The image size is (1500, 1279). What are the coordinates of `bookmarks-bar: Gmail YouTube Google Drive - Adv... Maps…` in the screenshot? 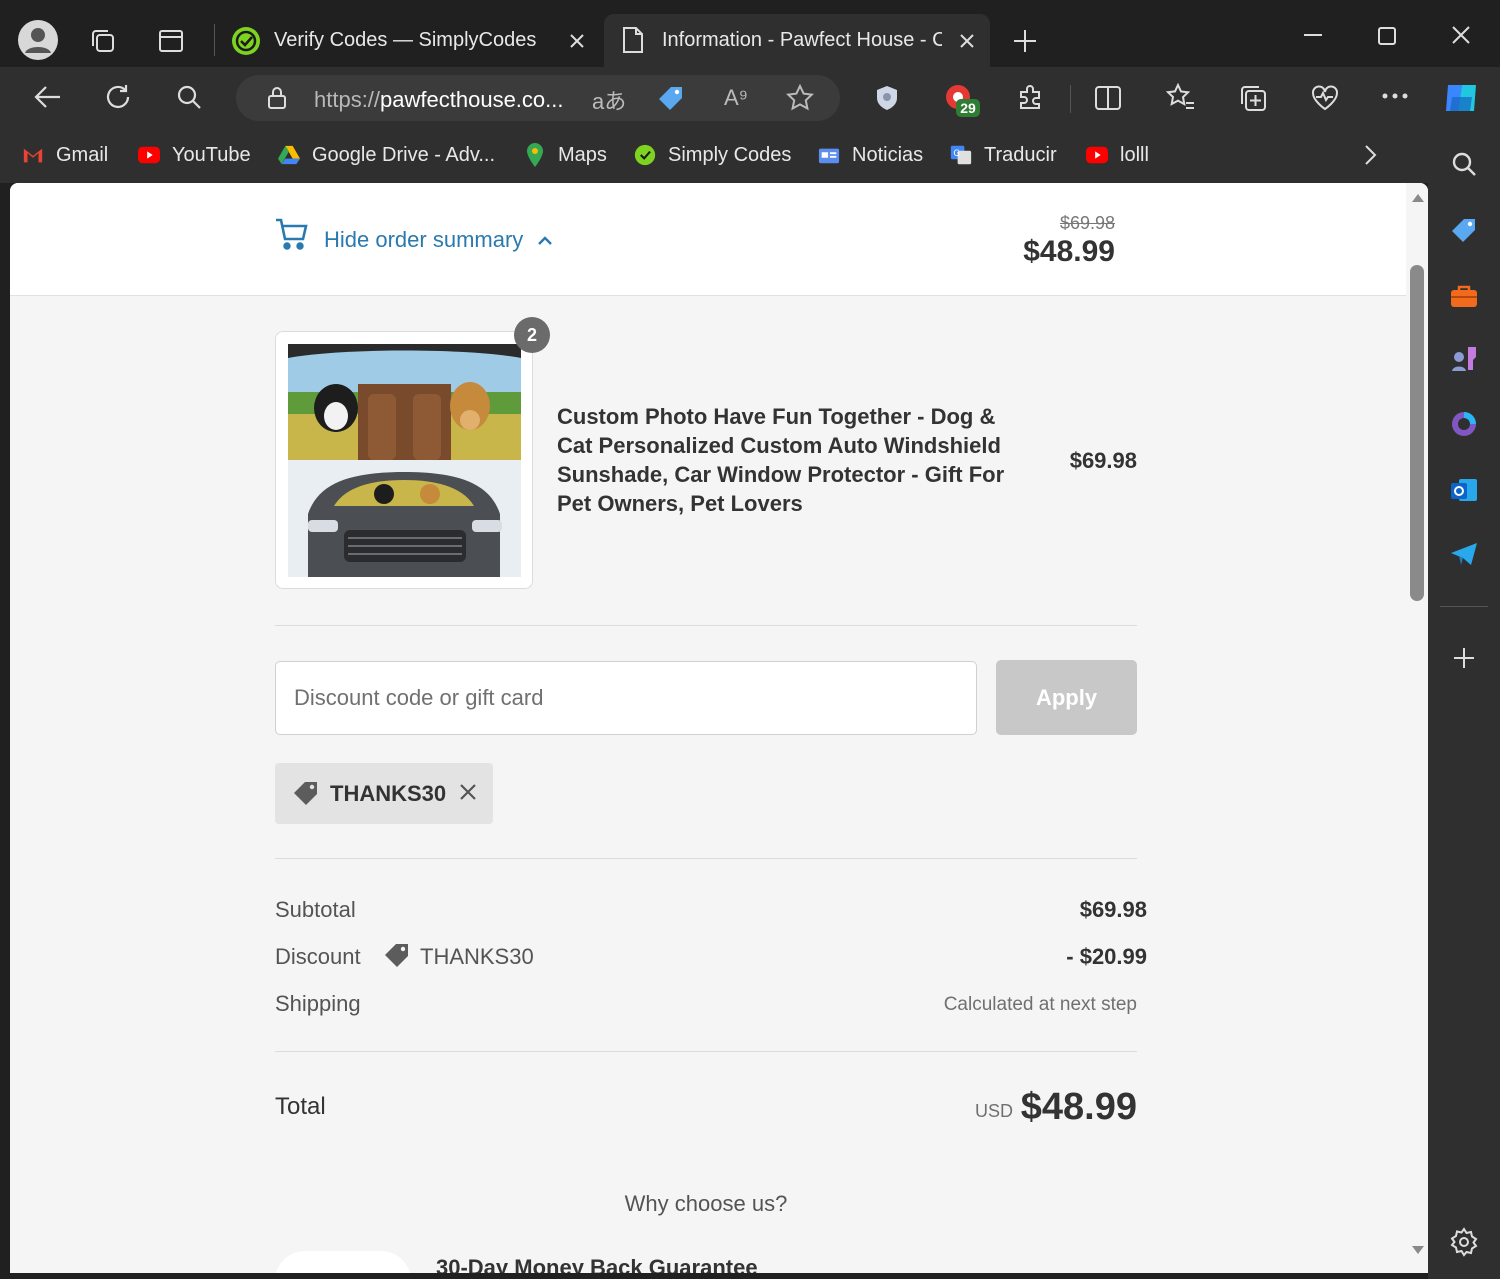 It's located at (714, 155).